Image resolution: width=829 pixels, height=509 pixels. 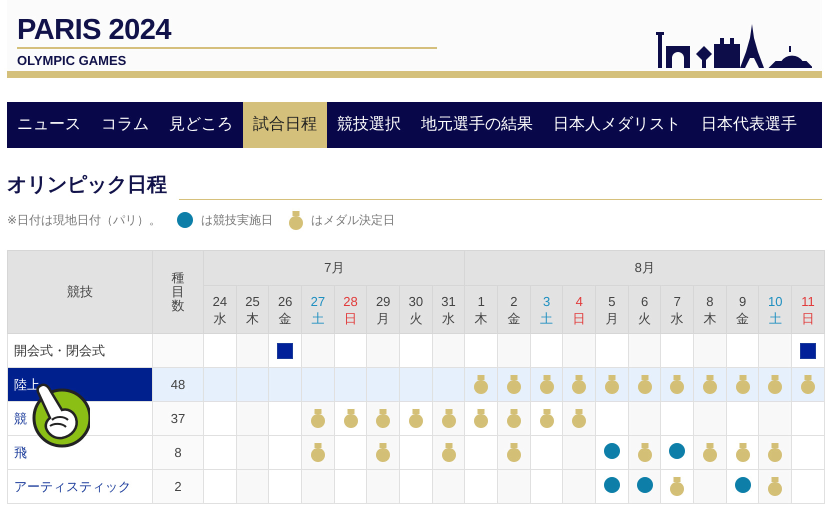 What do you see at coordinates (481, 310) in the screenshot?
I see `date-header: 1 木` at bounding box center [481, 310].